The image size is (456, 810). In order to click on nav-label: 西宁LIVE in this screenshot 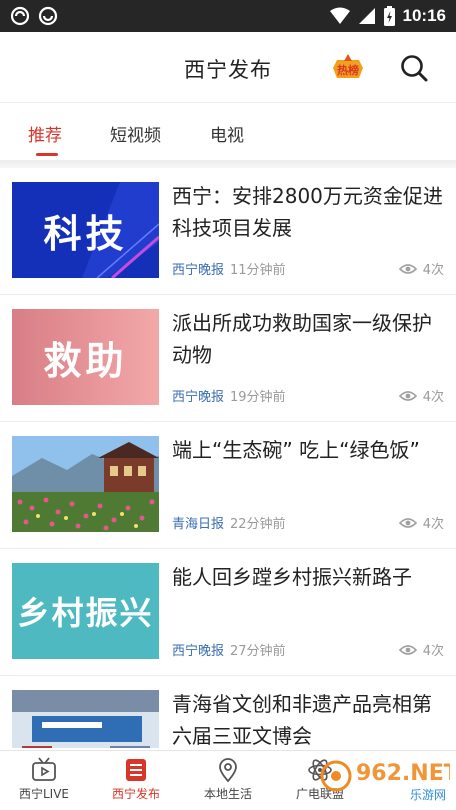, I will do `click(44, 794)`.